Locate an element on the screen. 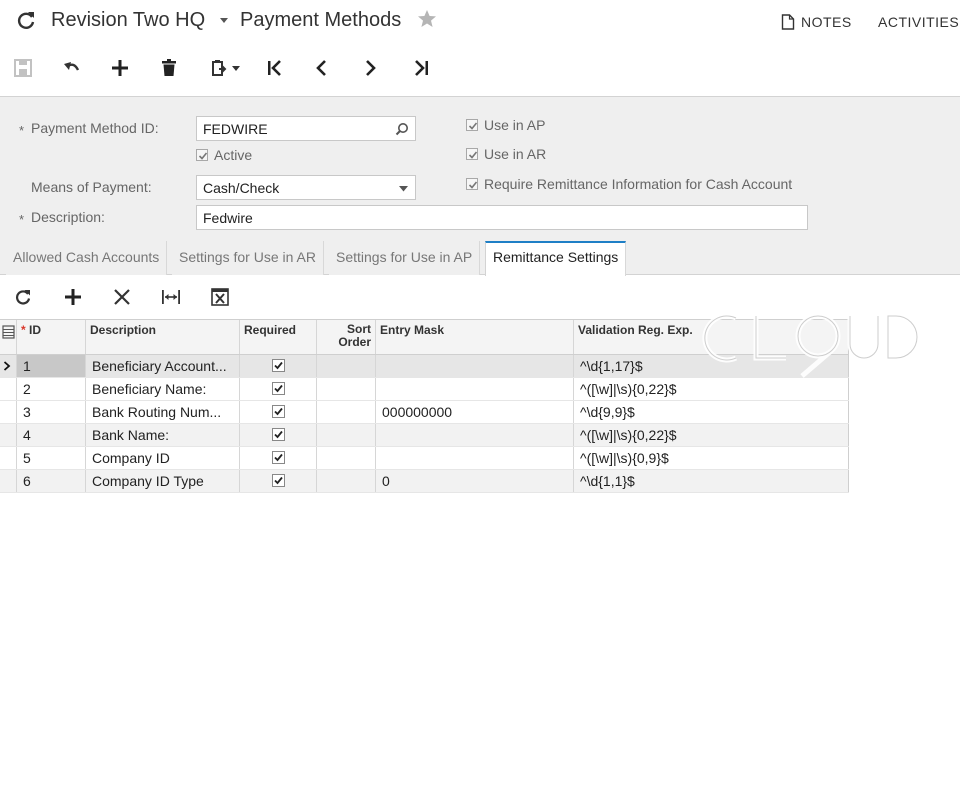 The image size is (960, 800). search-icon is located at coordinates (402, 129).